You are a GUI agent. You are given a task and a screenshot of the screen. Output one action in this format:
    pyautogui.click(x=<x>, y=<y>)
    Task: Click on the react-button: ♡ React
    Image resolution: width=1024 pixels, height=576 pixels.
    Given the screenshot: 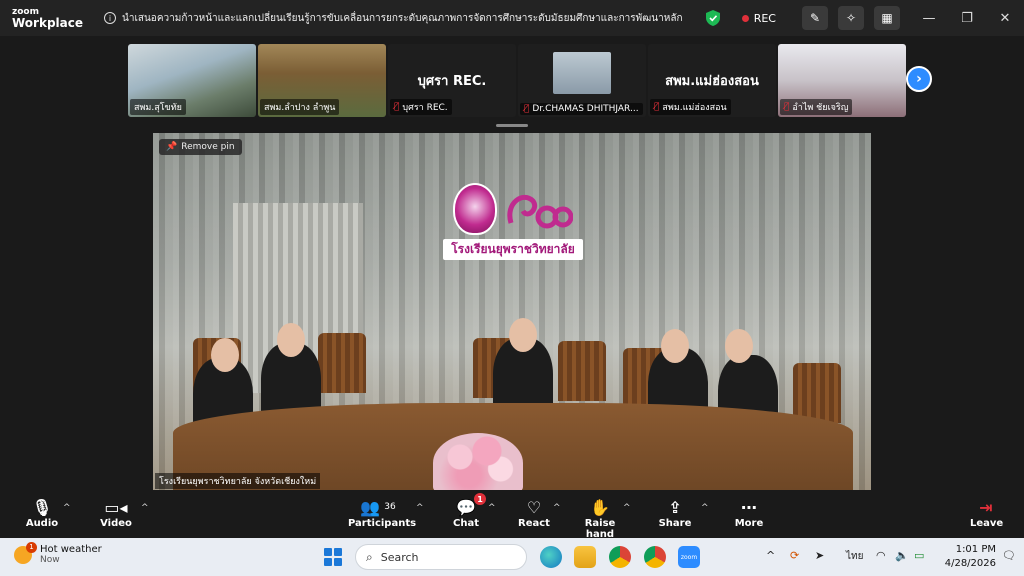 What is the action you would take?
    pyautogui.click(x=534, y=513)
    